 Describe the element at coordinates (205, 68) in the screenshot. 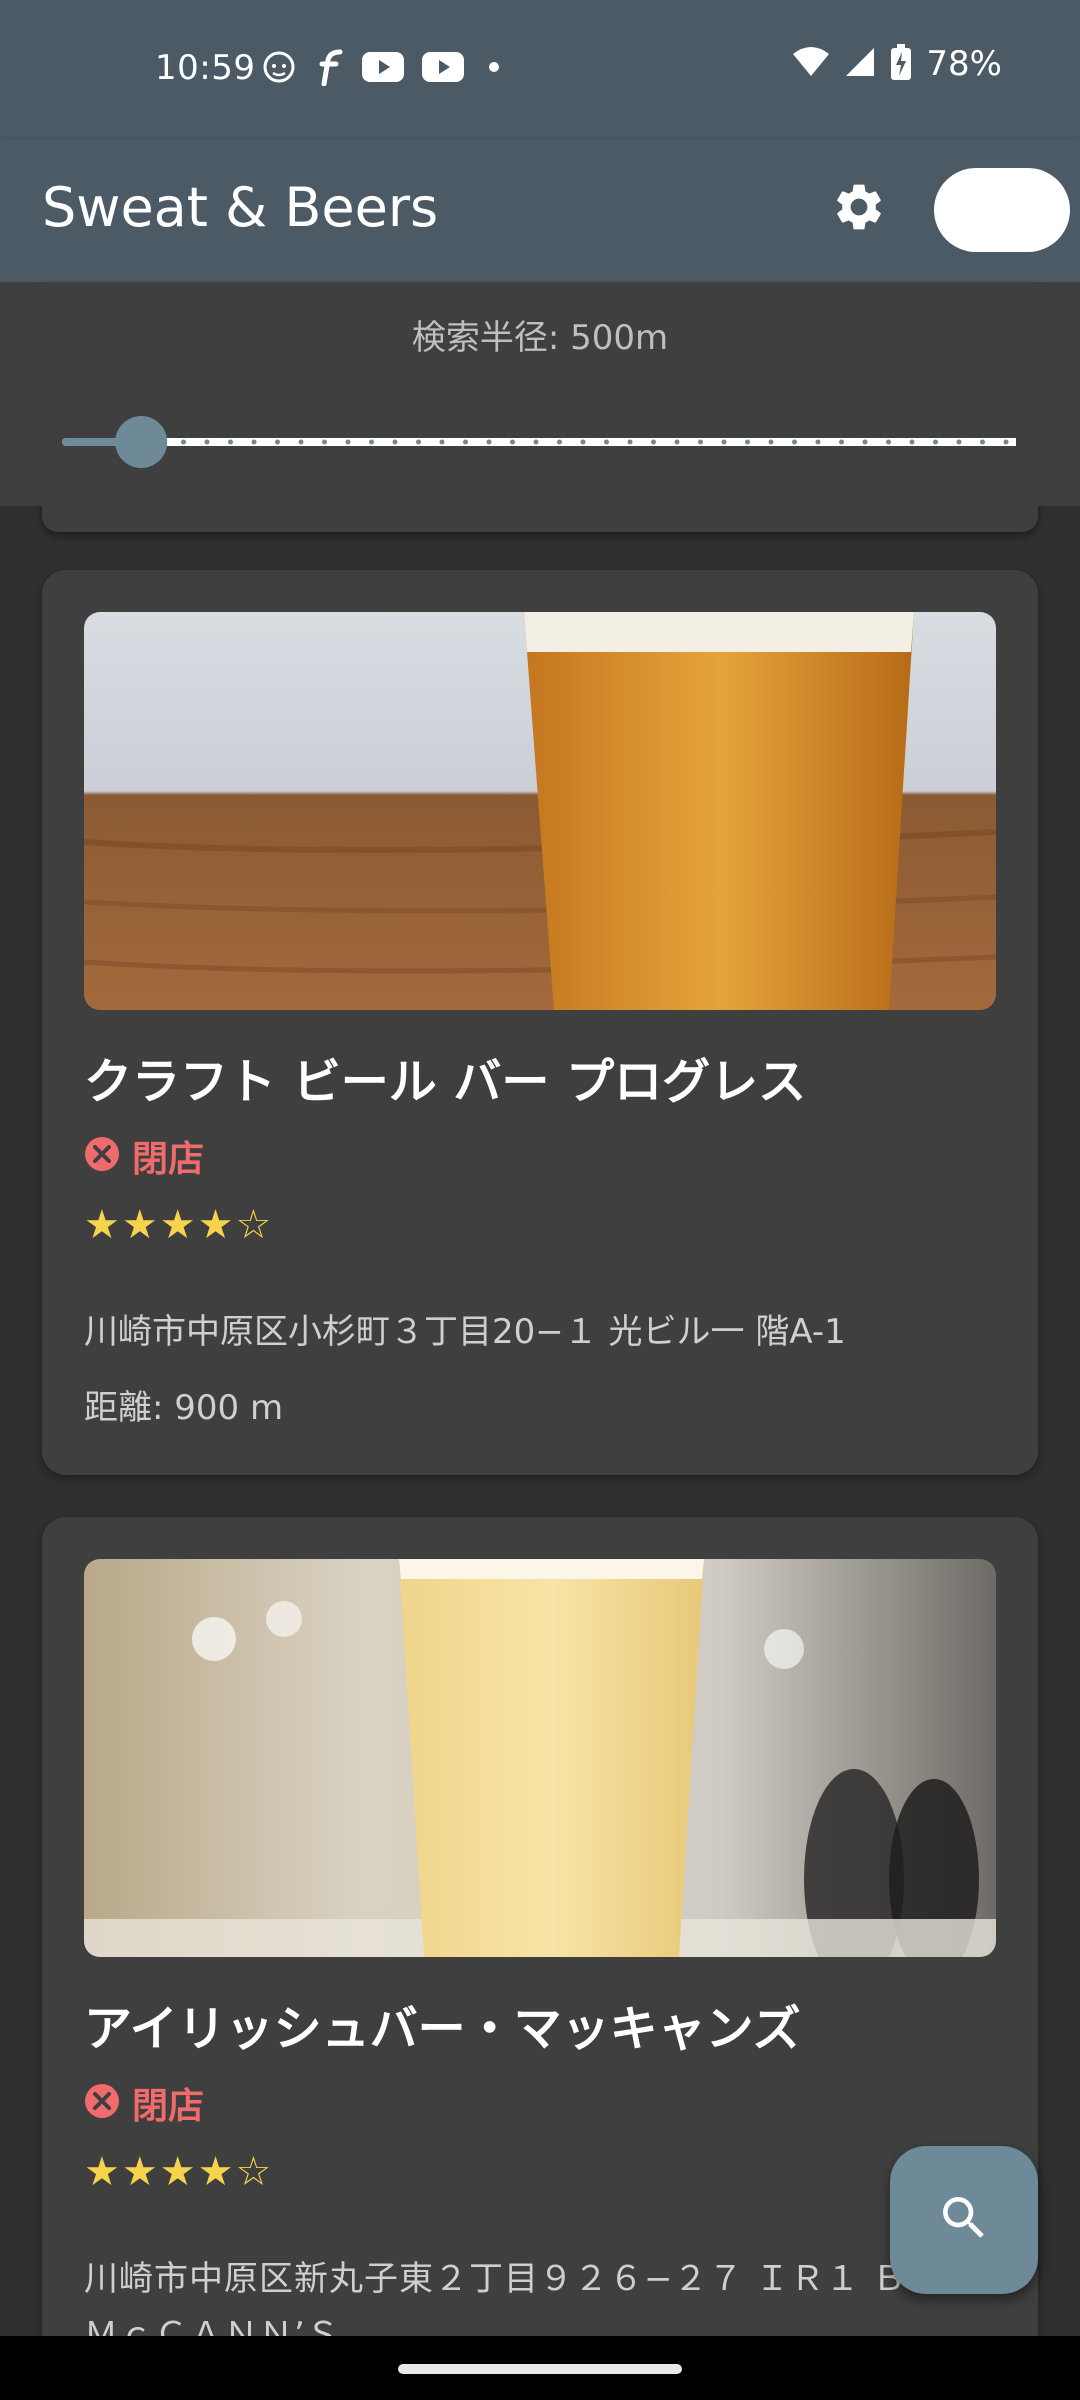

I see `status-time: 10:59` at that location.